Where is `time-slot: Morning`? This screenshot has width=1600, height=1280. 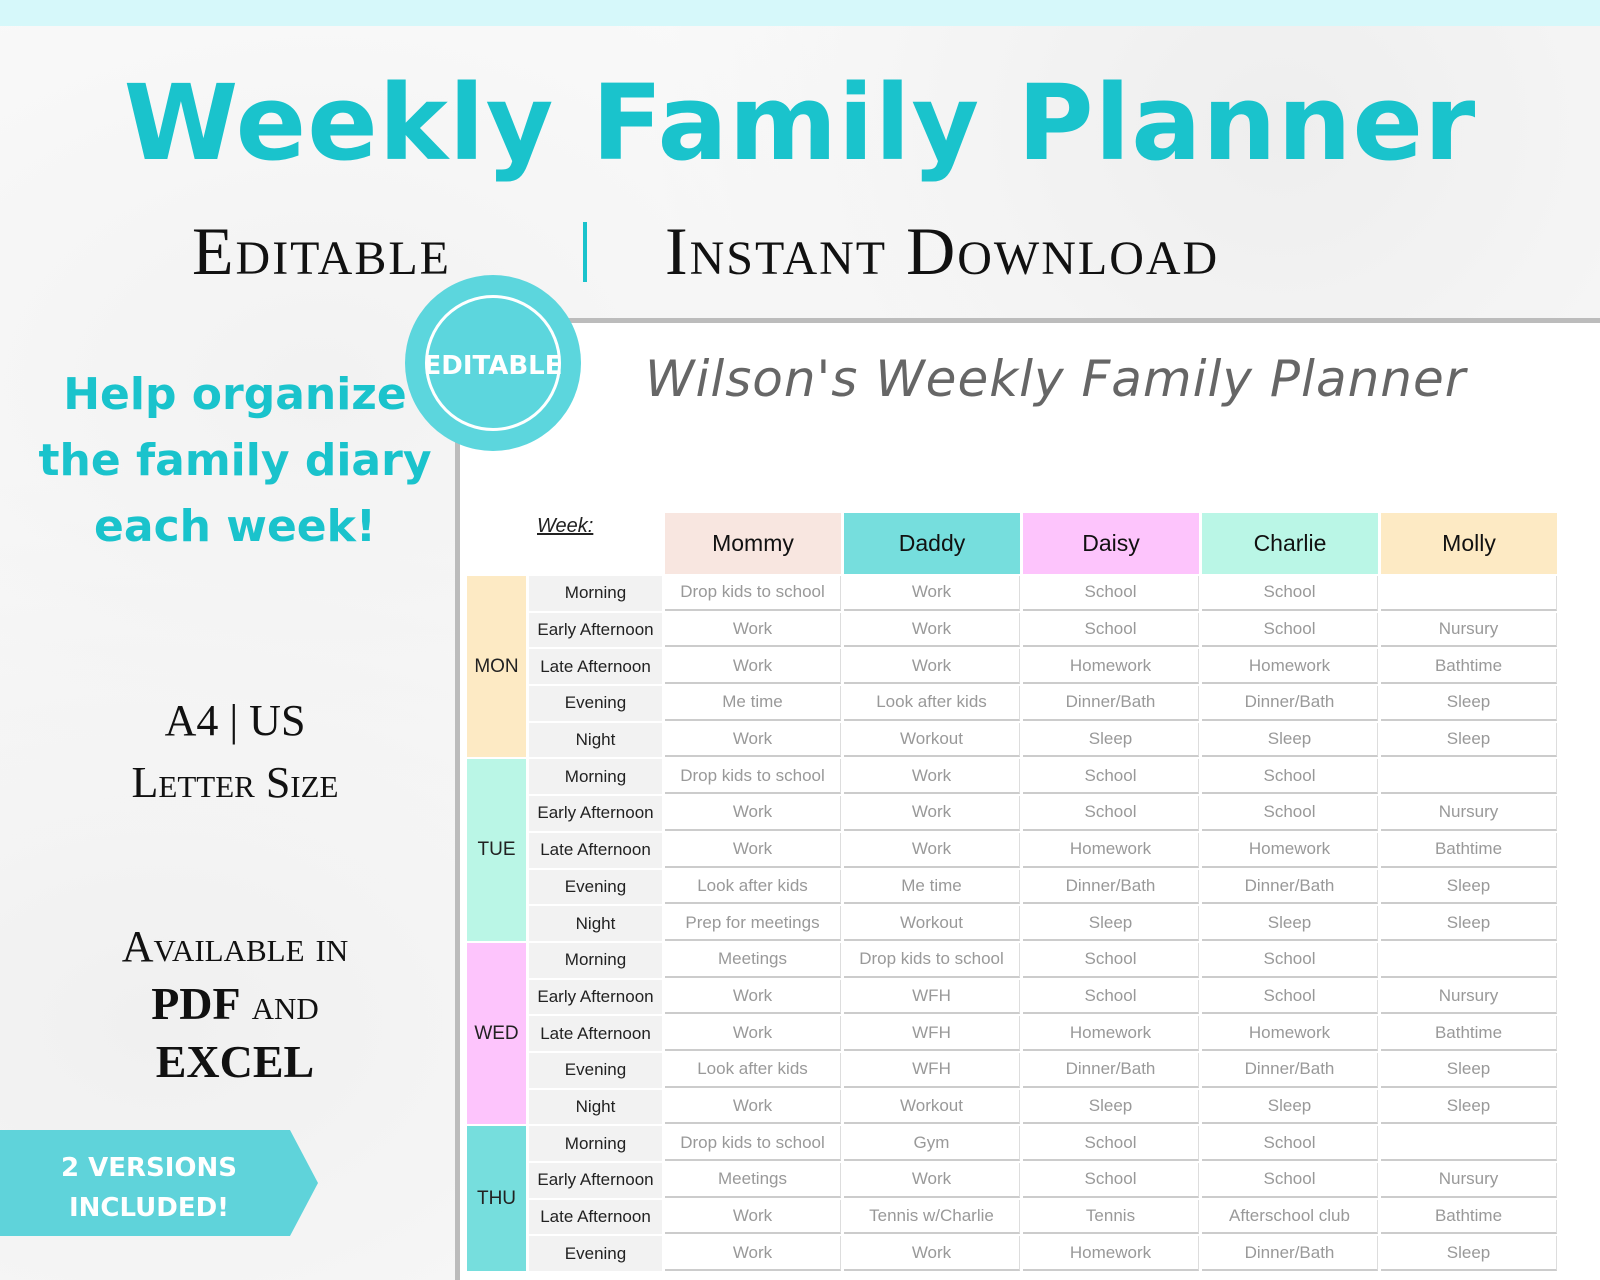
time-slot: Morning is located at coordinates (595, 1143).